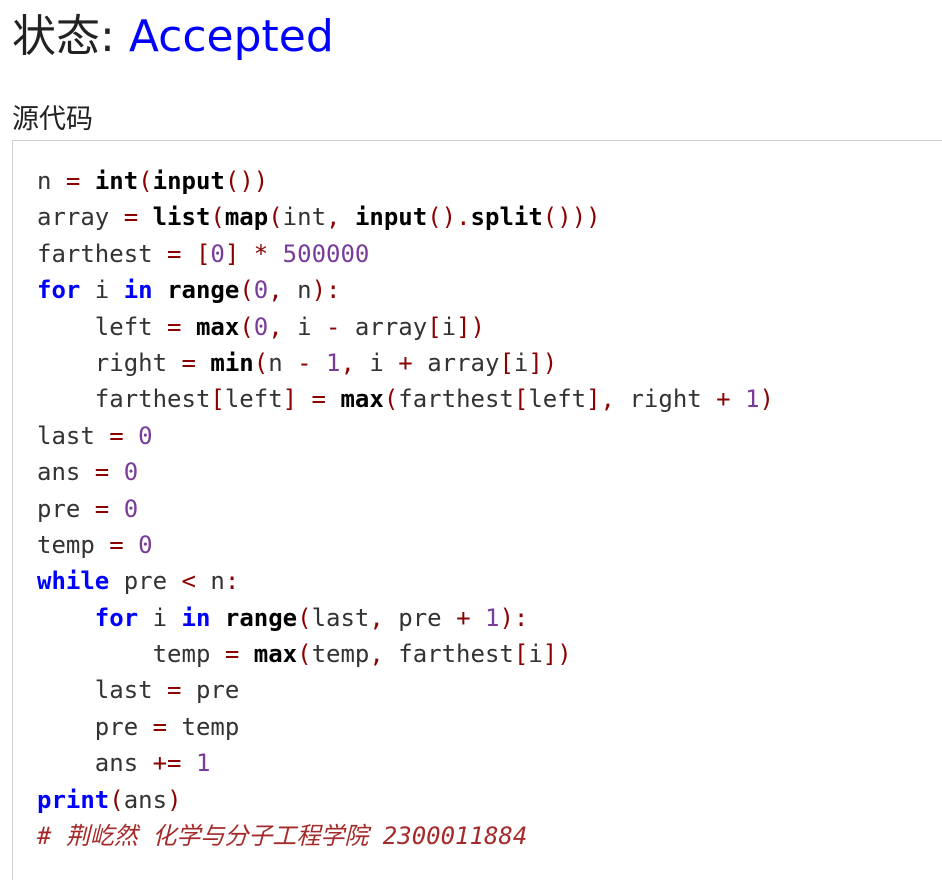 This screenshot has height=880, width=942. What do you see at coordinates (405, 472) in the screenshot?
I see `code-line: ans = 0` at bounding box center [405, 472].